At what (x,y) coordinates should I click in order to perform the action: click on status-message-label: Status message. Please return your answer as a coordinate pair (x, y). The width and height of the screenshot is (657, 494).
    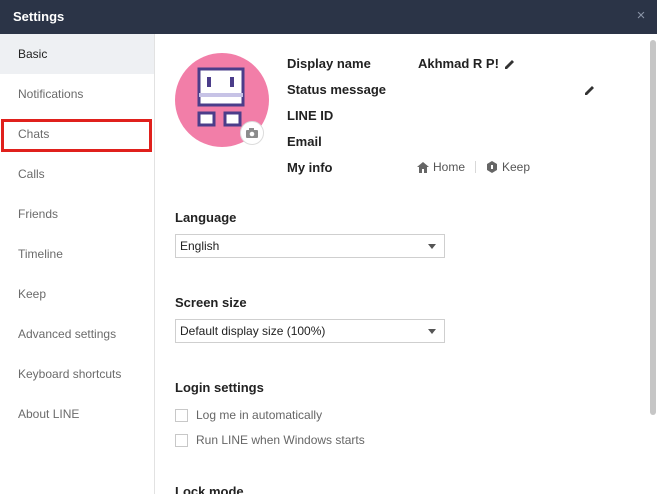
    Looking at the image, I should click on (336, 89).